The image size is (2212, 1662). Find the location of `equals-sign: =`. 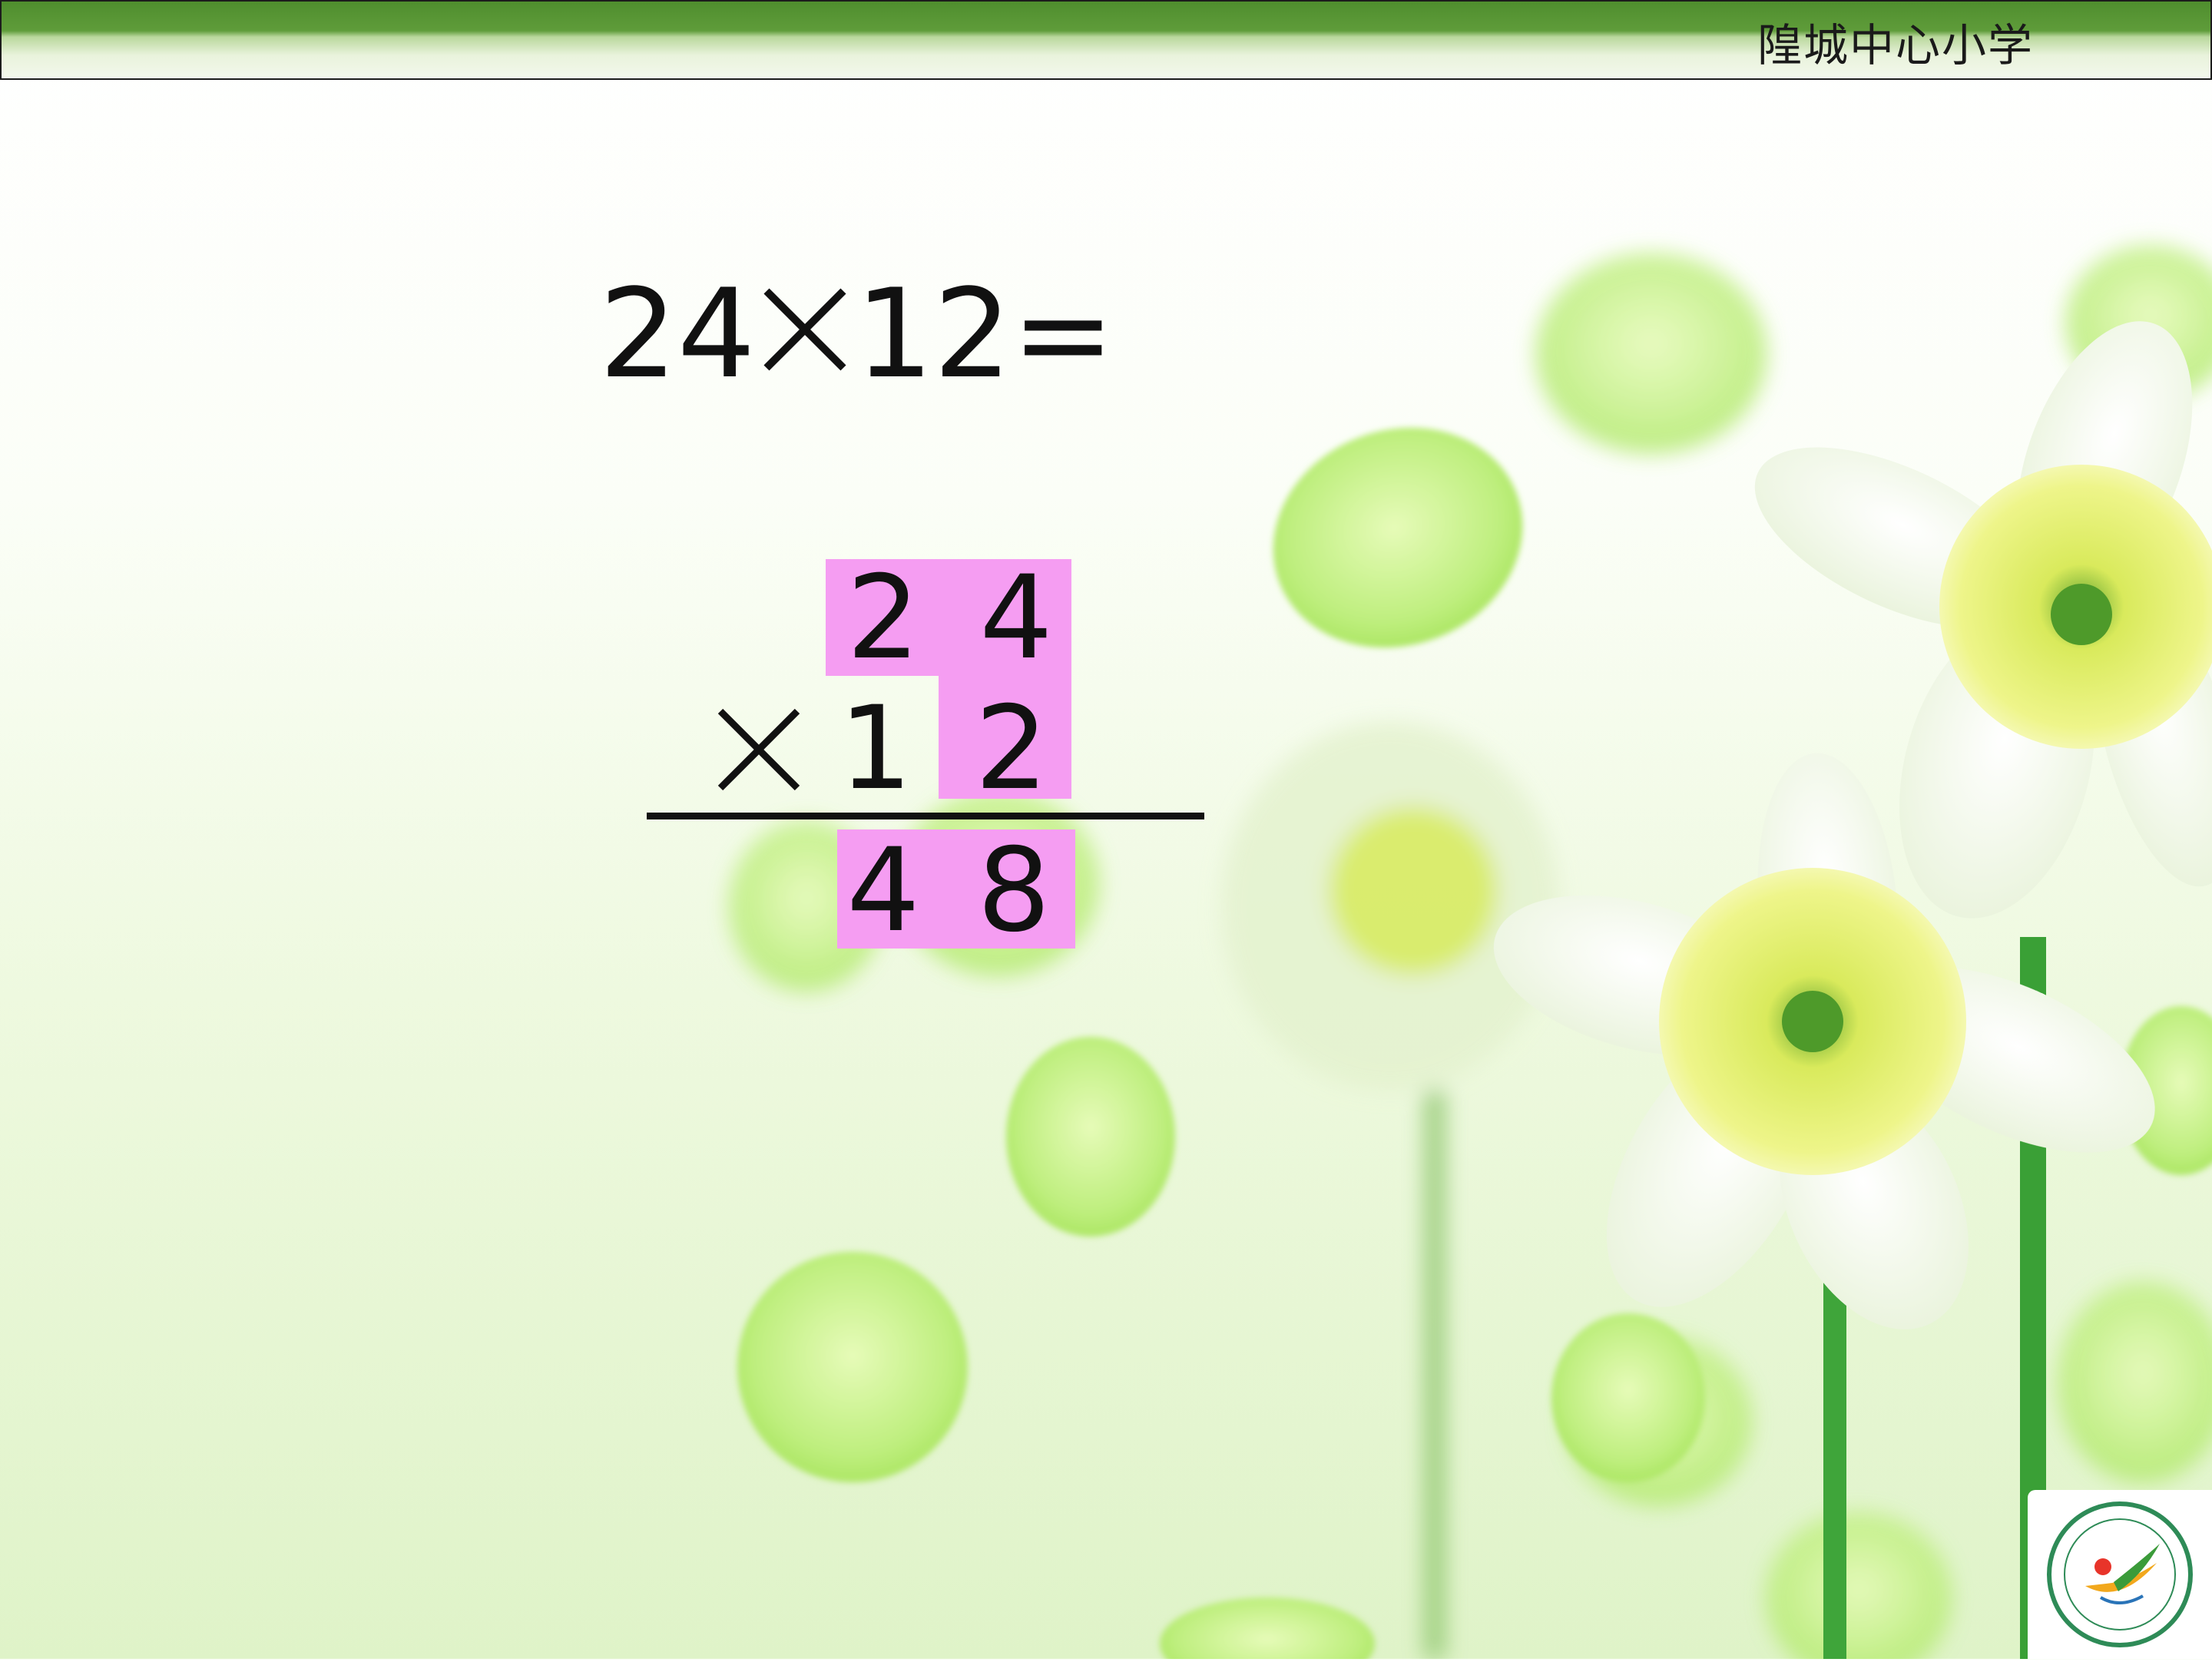

equals-sign: = is located at coordinates (1063, 334).